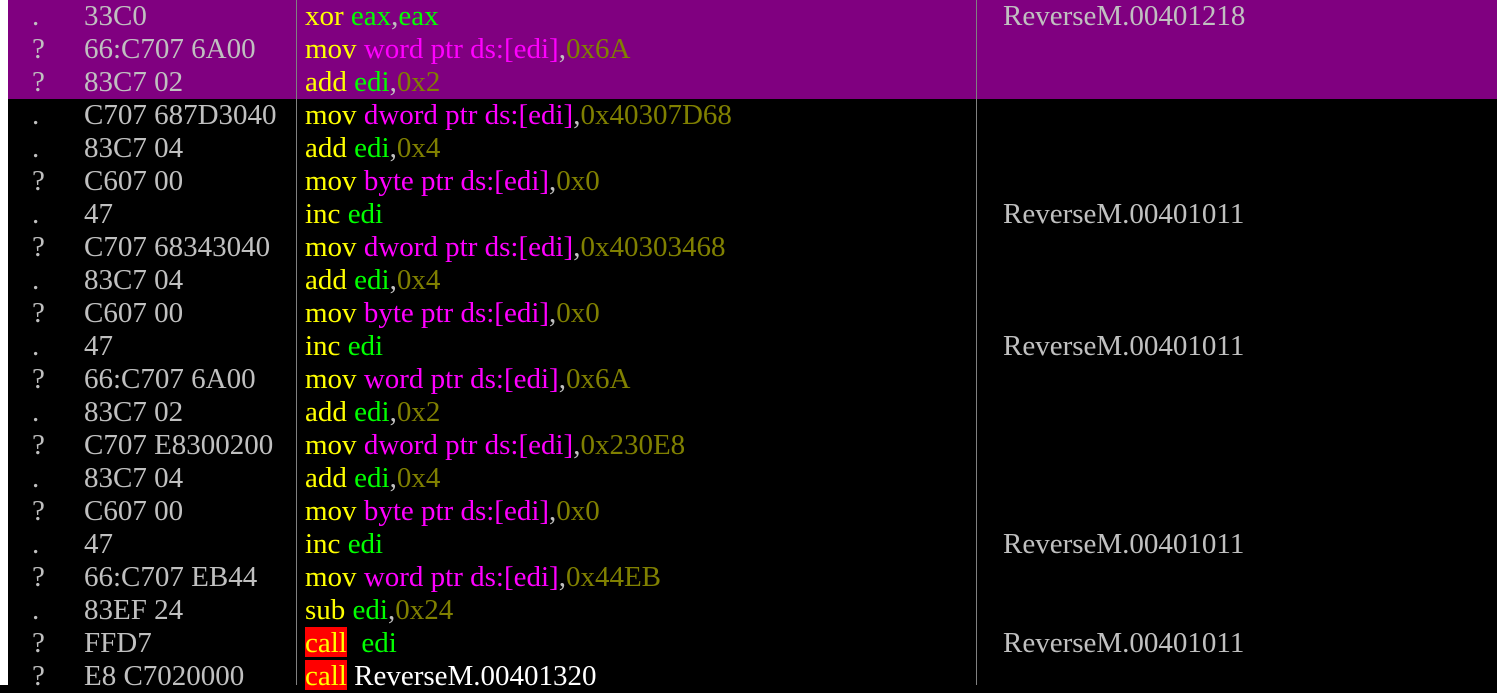 The width and height of the screenshot is (1497, 693). I want to click on disasm-row: ? FFD7 call edi ReverseM.00401011, so click(752, 643).